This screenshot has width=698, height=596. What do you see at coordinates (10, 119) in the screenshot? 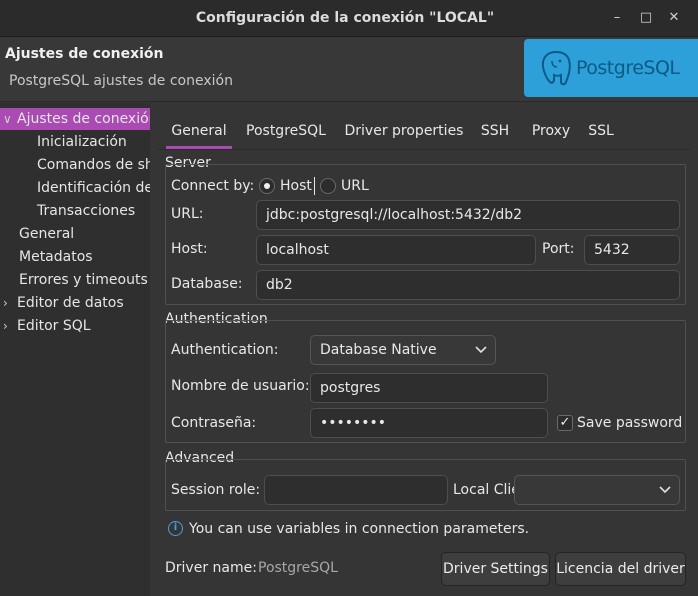
I see `chevron-down-icon: ∨` at bounding box center [10, 119].